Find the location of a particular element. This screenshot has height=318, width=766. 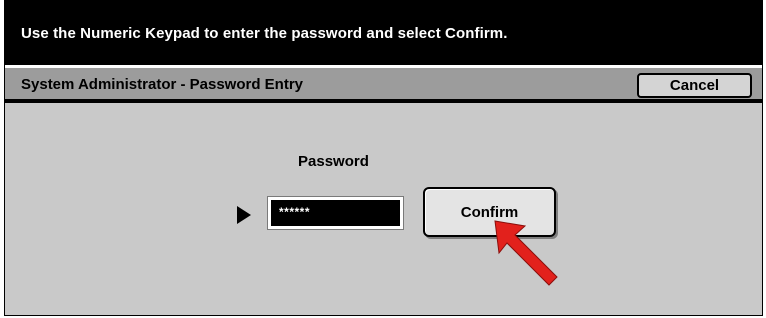

pointer-triangle-icon is located at coordinates (244, 215).